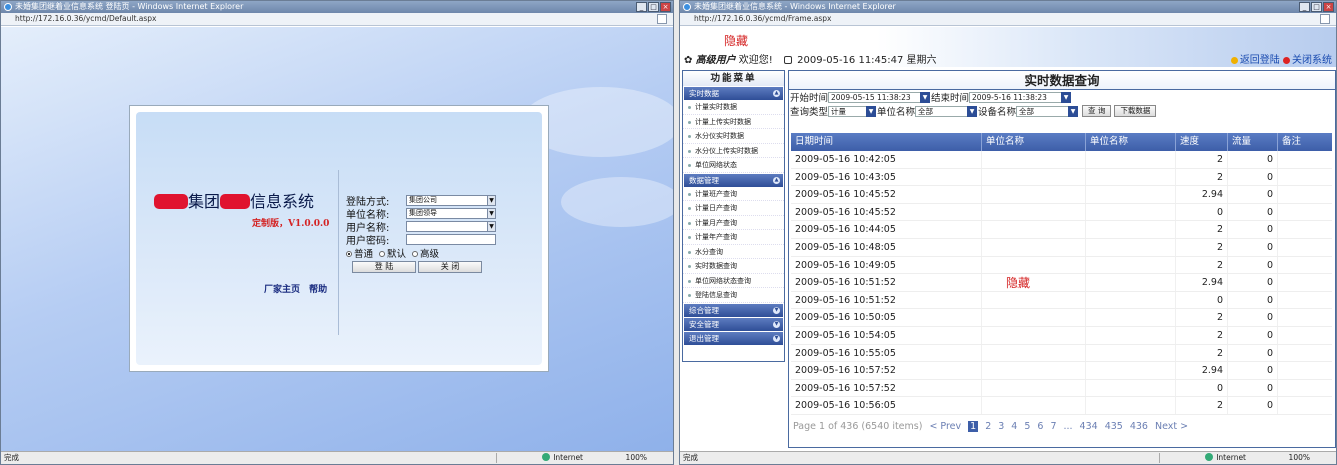  I want to click on end-time-input: 2009-5-16 11:38:23 ▼, so click(1020, 97).